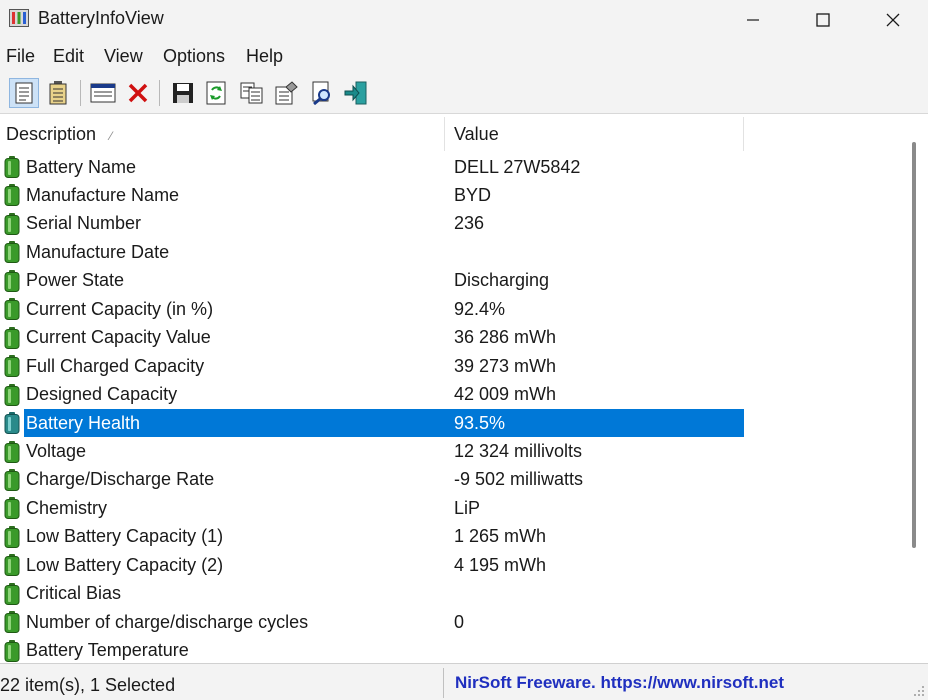 The image size is (928, 700). I want to click on list-row: Chemistry LiP, so click(455, 508).